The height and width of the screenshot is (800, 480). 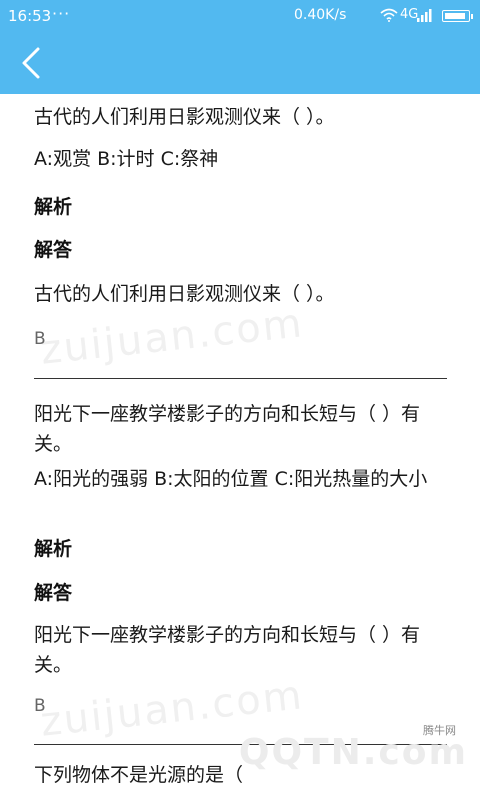 I want to click on app-bar, so click(x=240, y=63).